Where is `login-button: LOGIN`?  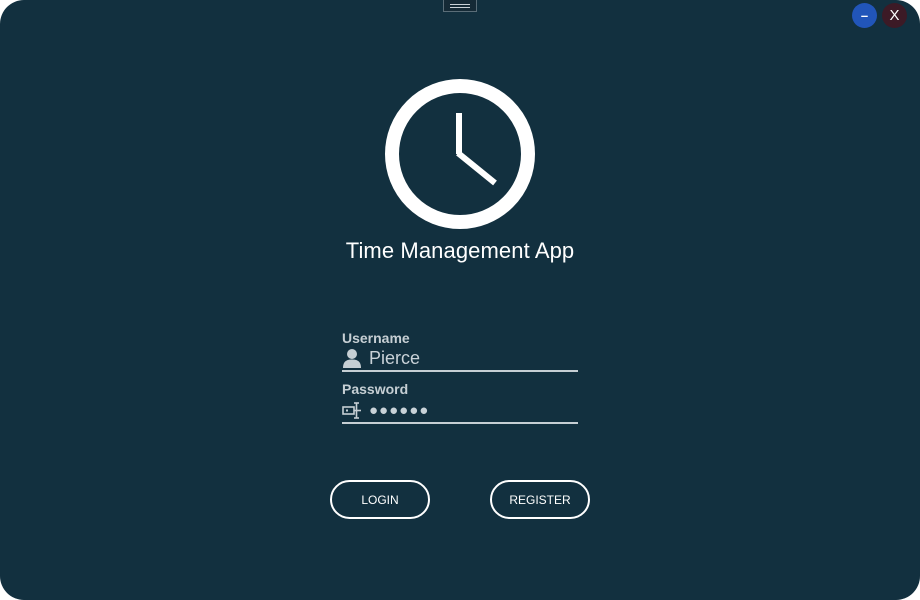
login-button: LOGIN is located at coordinates (380, 499).